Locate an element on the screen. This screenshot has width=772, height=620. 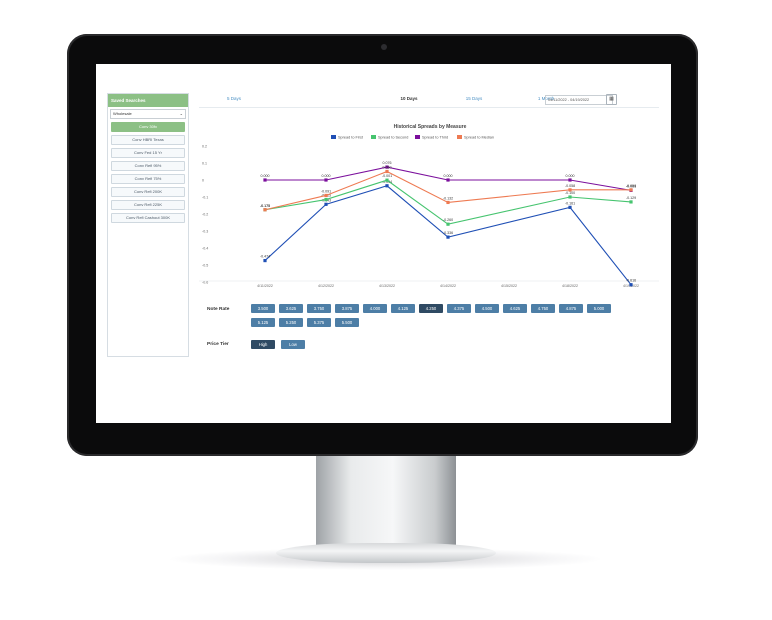
note-rate-option: 4.000 is located at coordinates (375, 308).